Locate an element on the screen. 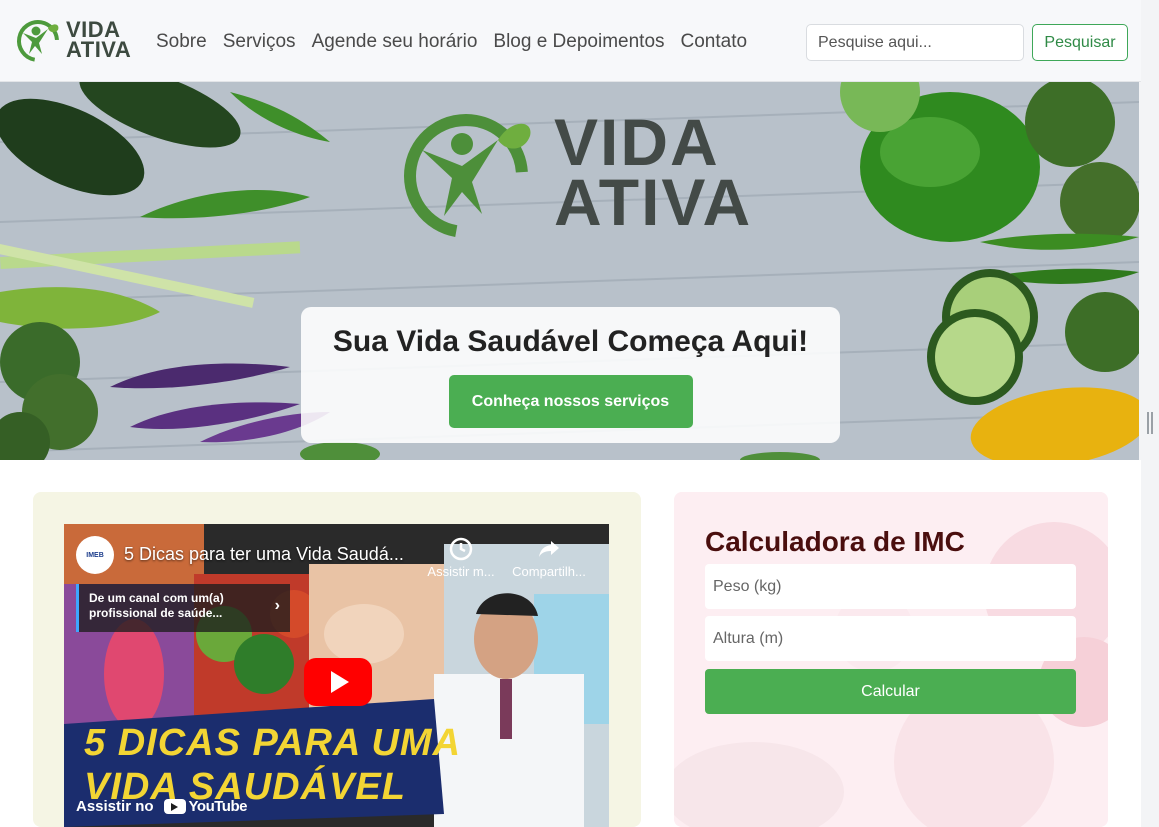  resize-handle is located at coordinates (1150, 423).